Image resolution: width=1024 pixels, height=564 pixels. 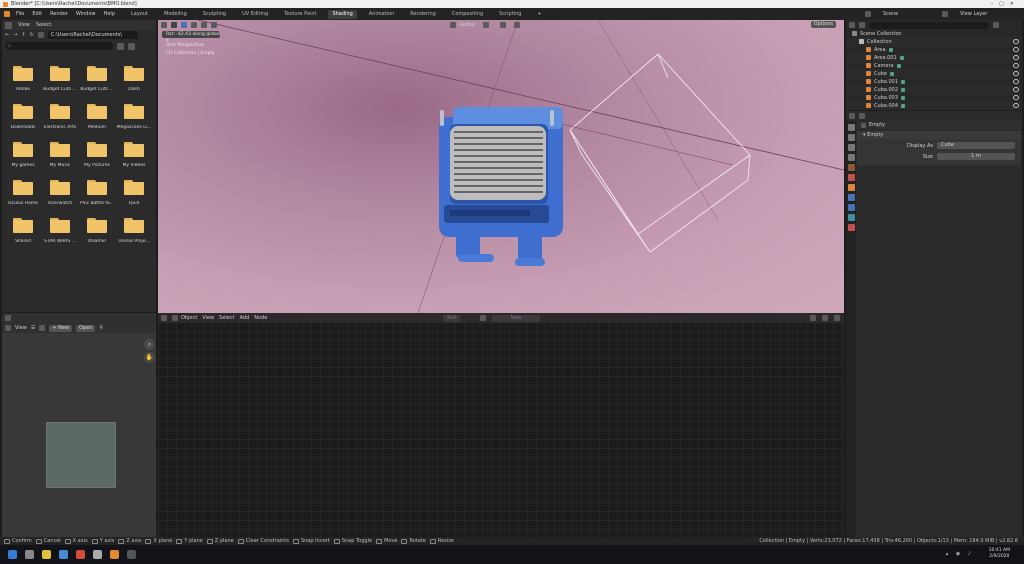 What do you see at coordinates (851, 147) in the screenshot?
I see `output-tab-icon` at bounding box center [851, 147].